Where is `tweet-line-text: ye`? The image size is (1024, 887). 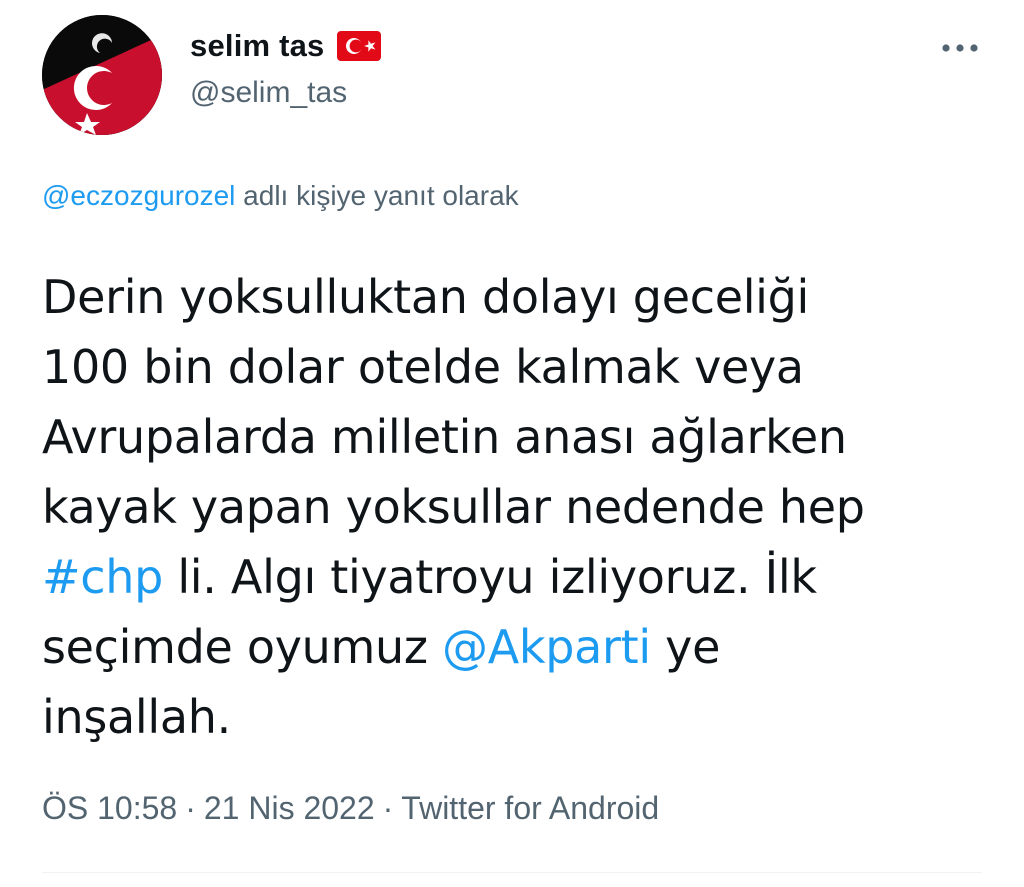 tweet-line-text: ye is located at coordinates (685, 647).